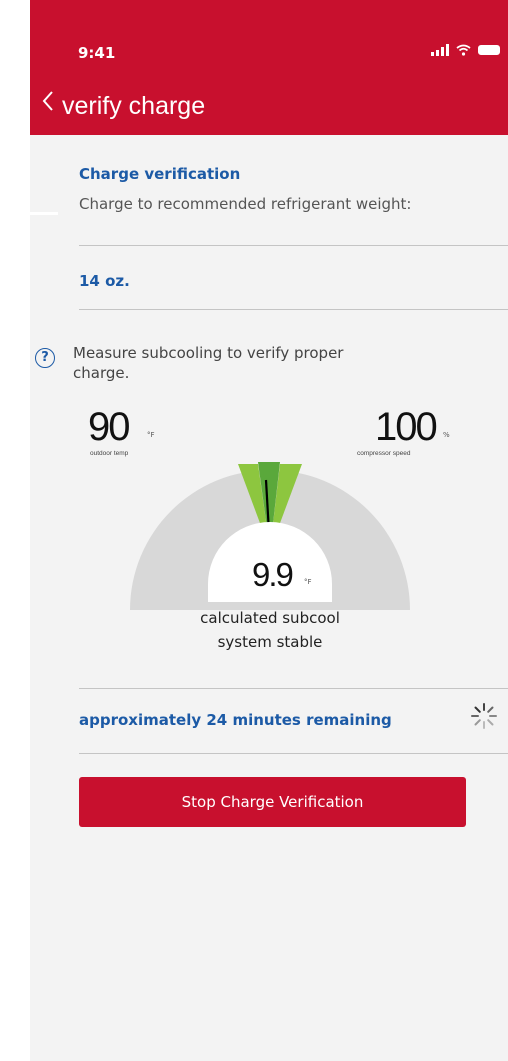 The image size is (508, 1061). Describe the element at coordinates (273, 574) in the screenshot. I see `subcool-value: 9.9` at that location.